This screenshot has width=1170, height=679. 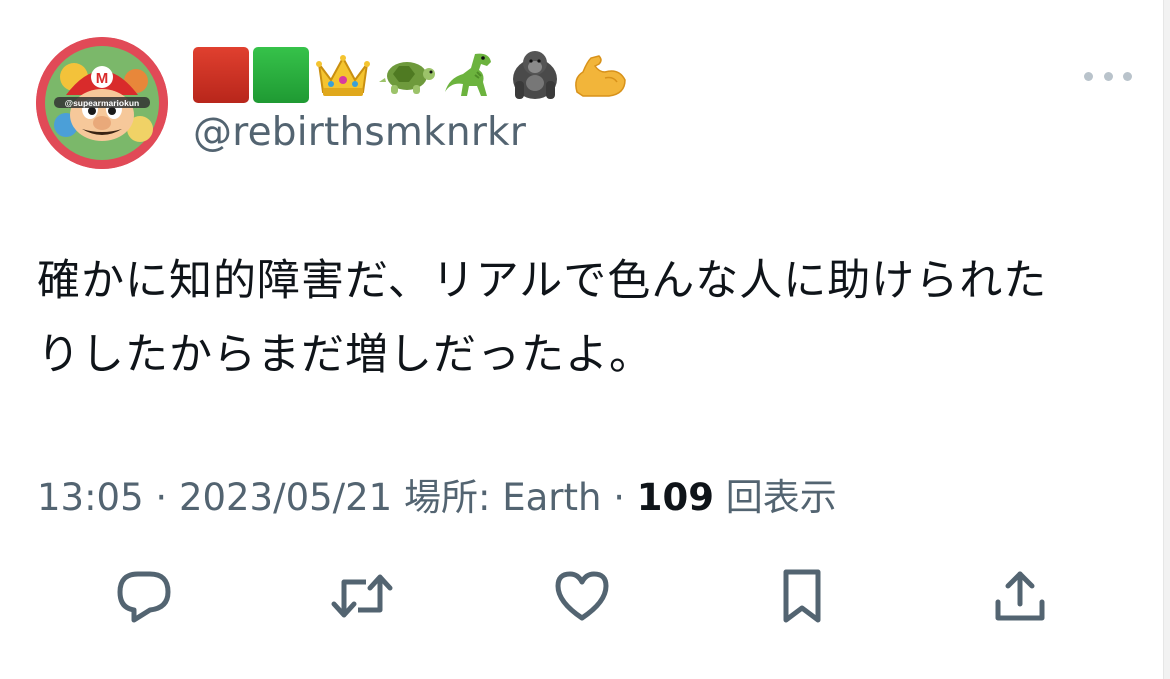 I want to click on reply-button, so click(x=144, y=596).